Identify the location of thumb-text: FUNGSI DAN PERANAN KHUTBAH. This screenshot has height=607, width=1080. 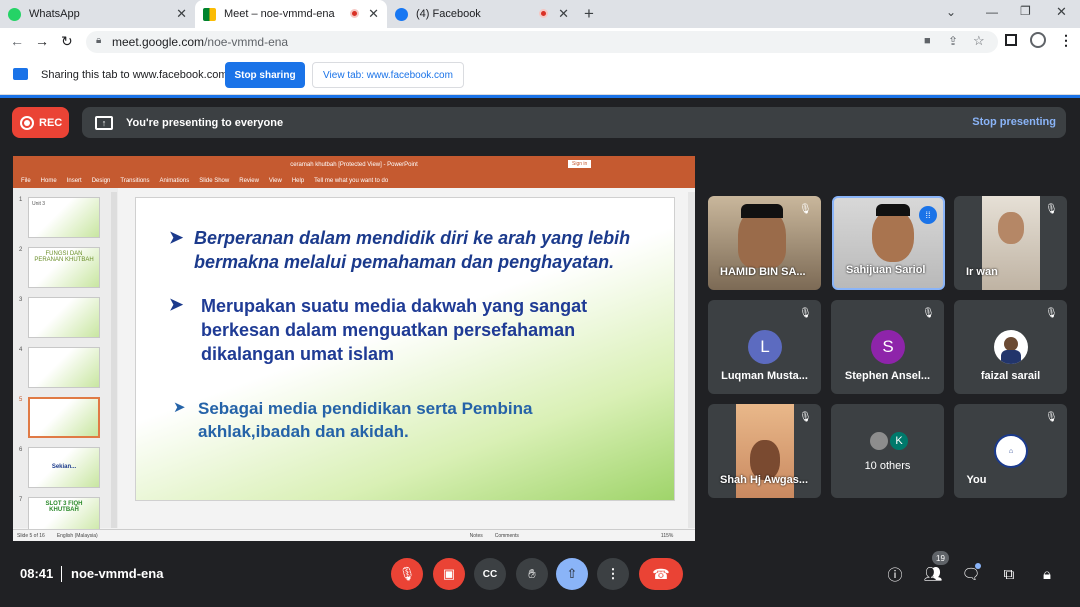
(64, 257).